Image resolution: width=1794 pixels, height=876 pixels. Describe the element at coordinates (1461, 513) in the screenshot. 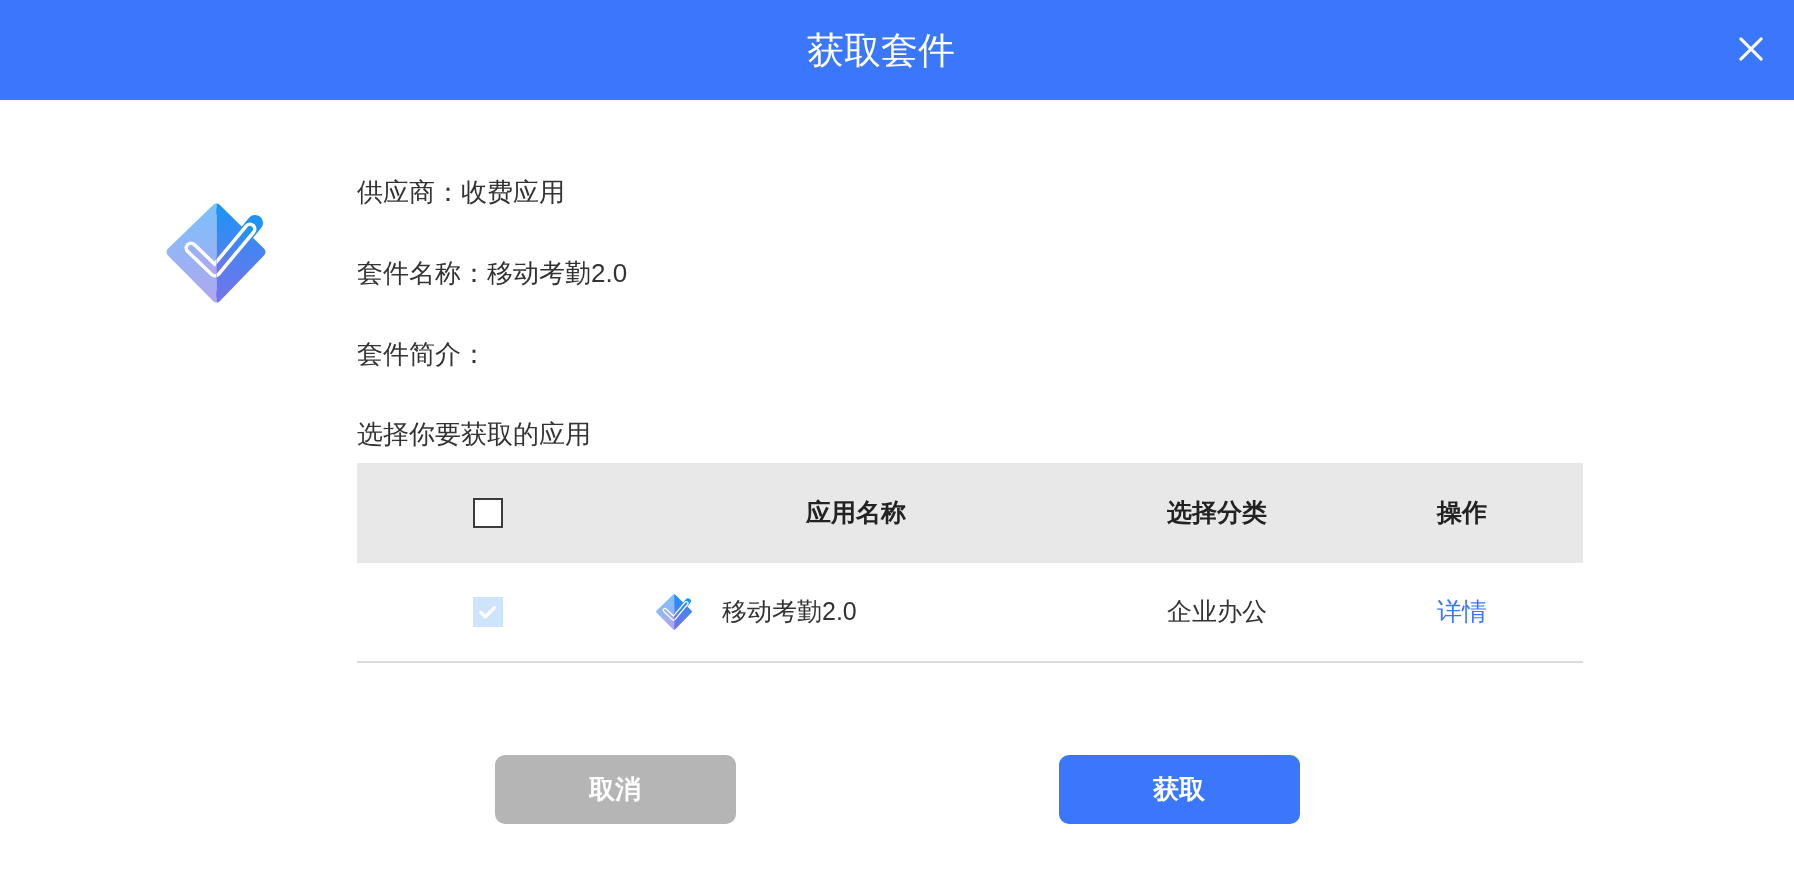

I see `column-header: 操作` at that location.